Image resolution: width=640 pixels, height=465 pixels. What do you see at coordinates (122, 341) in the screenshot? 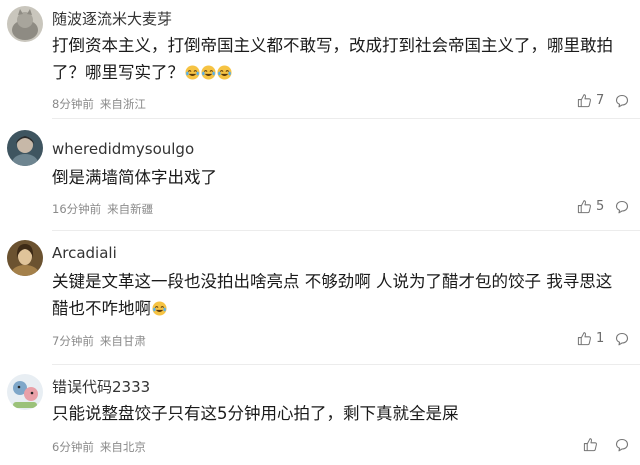
I see `comment-location: 来自甘肃` at bounding box center [122, 341].